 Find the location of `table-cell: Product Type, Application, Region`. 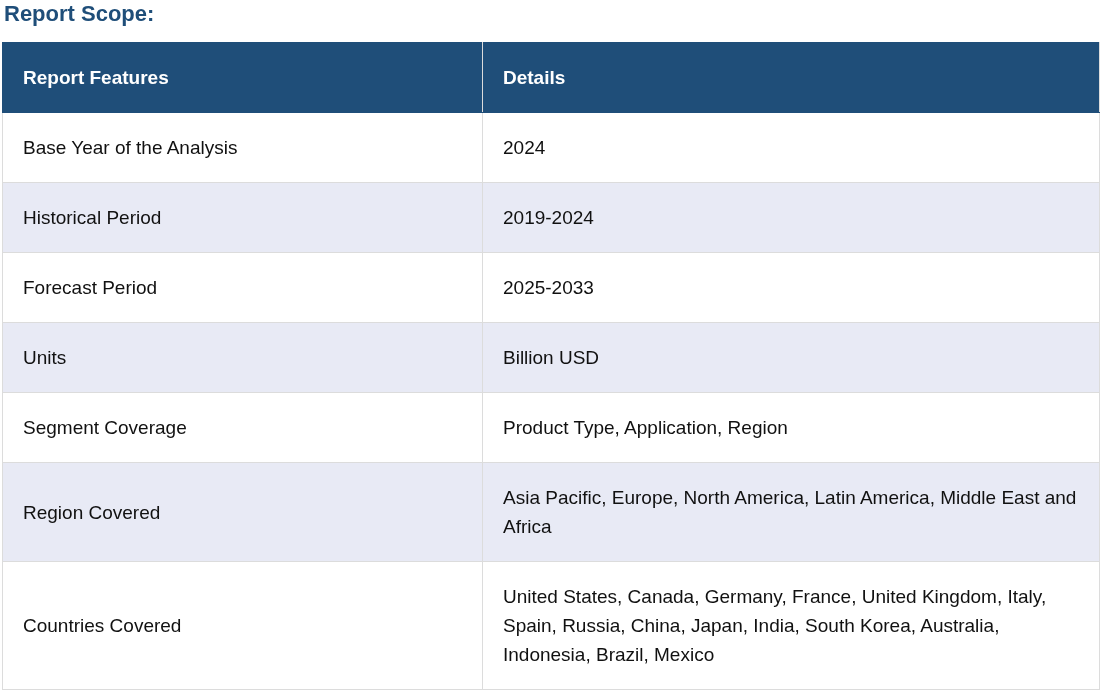

table-cell: Product Type, Application, Region is located at coordinates (791, 427).